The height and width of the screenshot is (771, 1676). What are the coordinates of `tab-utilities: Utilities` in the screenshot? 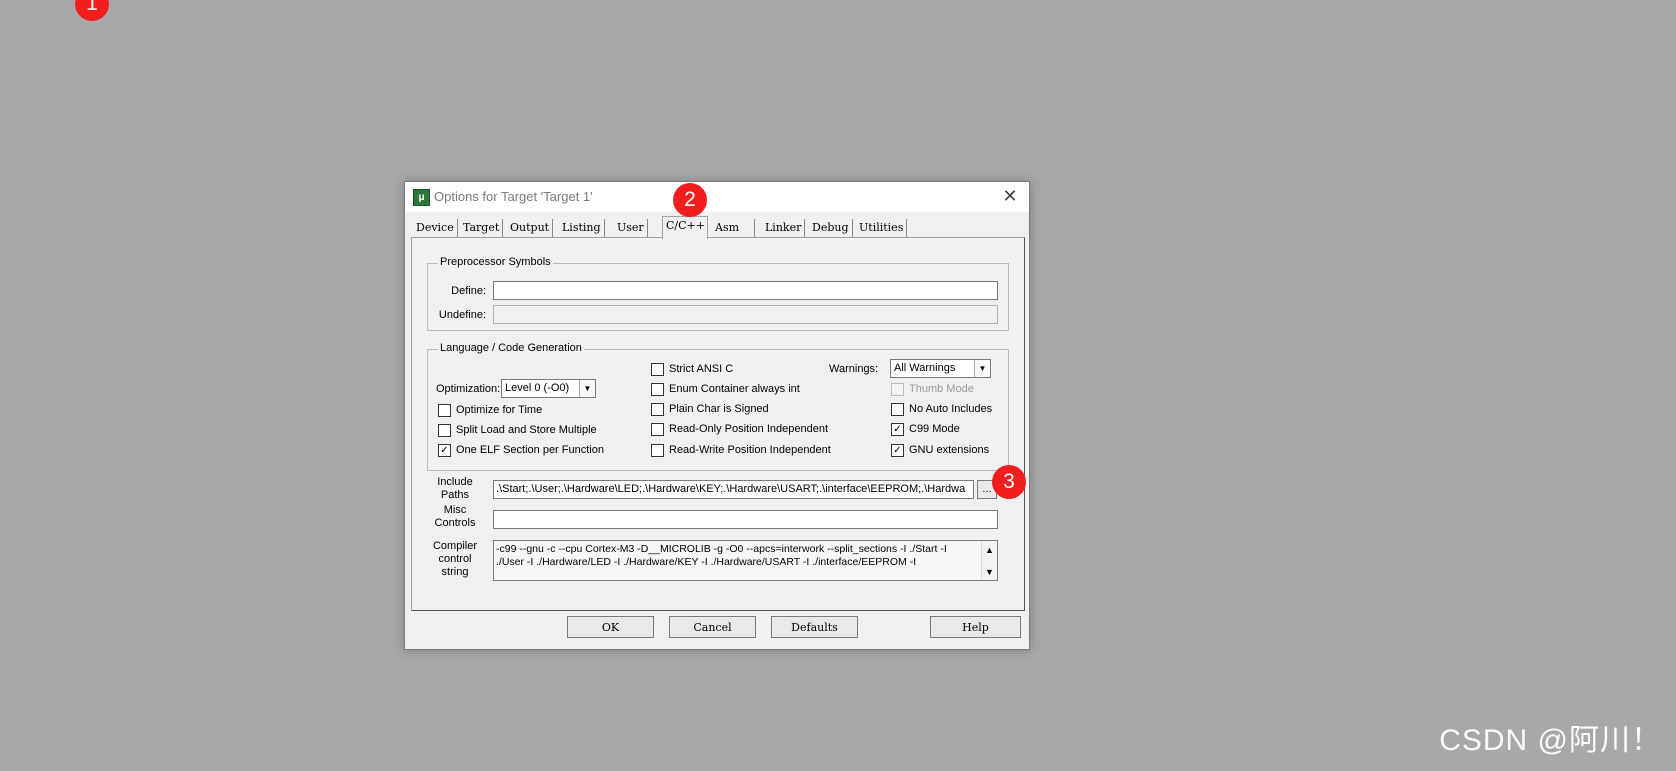 It's located at (882, 228).